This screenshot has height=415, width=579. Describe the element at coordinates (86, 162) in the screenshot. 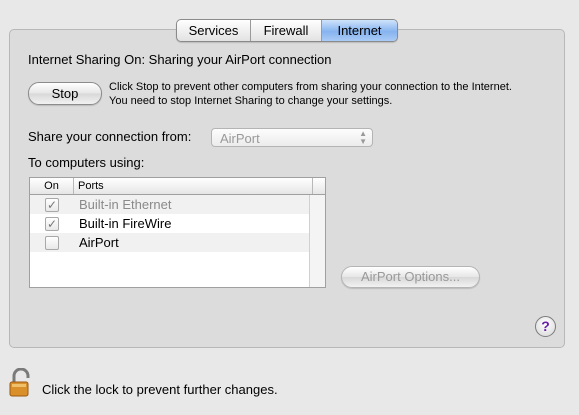

I see `to-computers-label: To computers using:` at that location.